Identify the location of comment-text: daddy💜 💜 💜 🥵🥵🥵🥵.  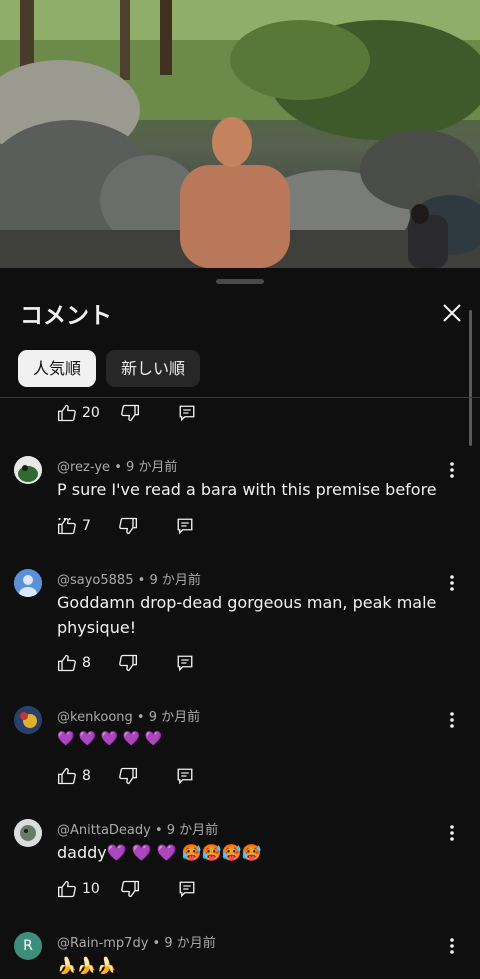
(159, 852).